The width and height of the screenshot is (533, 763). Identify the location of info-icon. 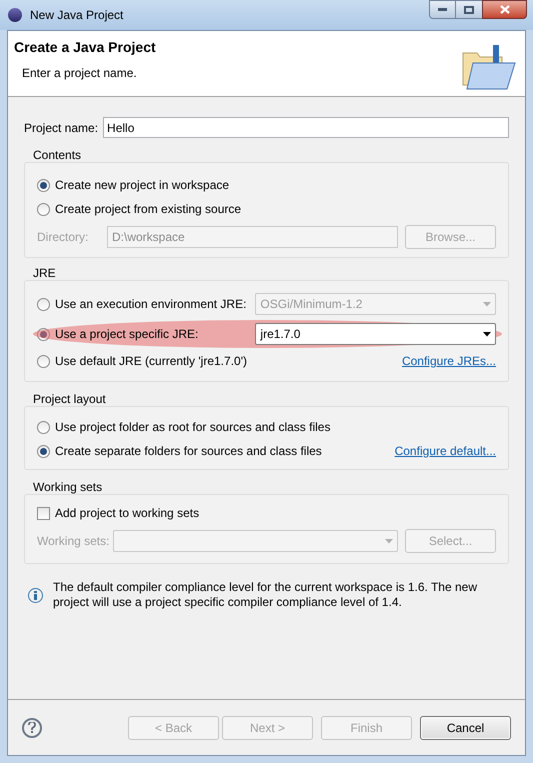
(35, 595).